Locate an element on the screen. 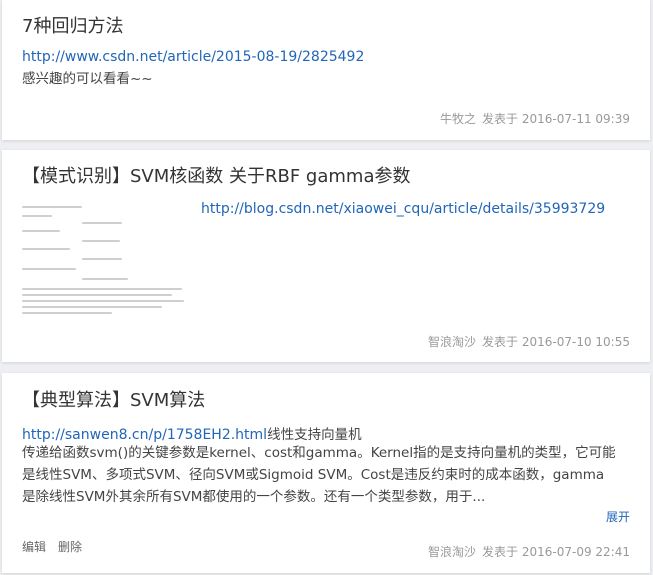  expand-link: 展开 is located at coordinates (618, 516).